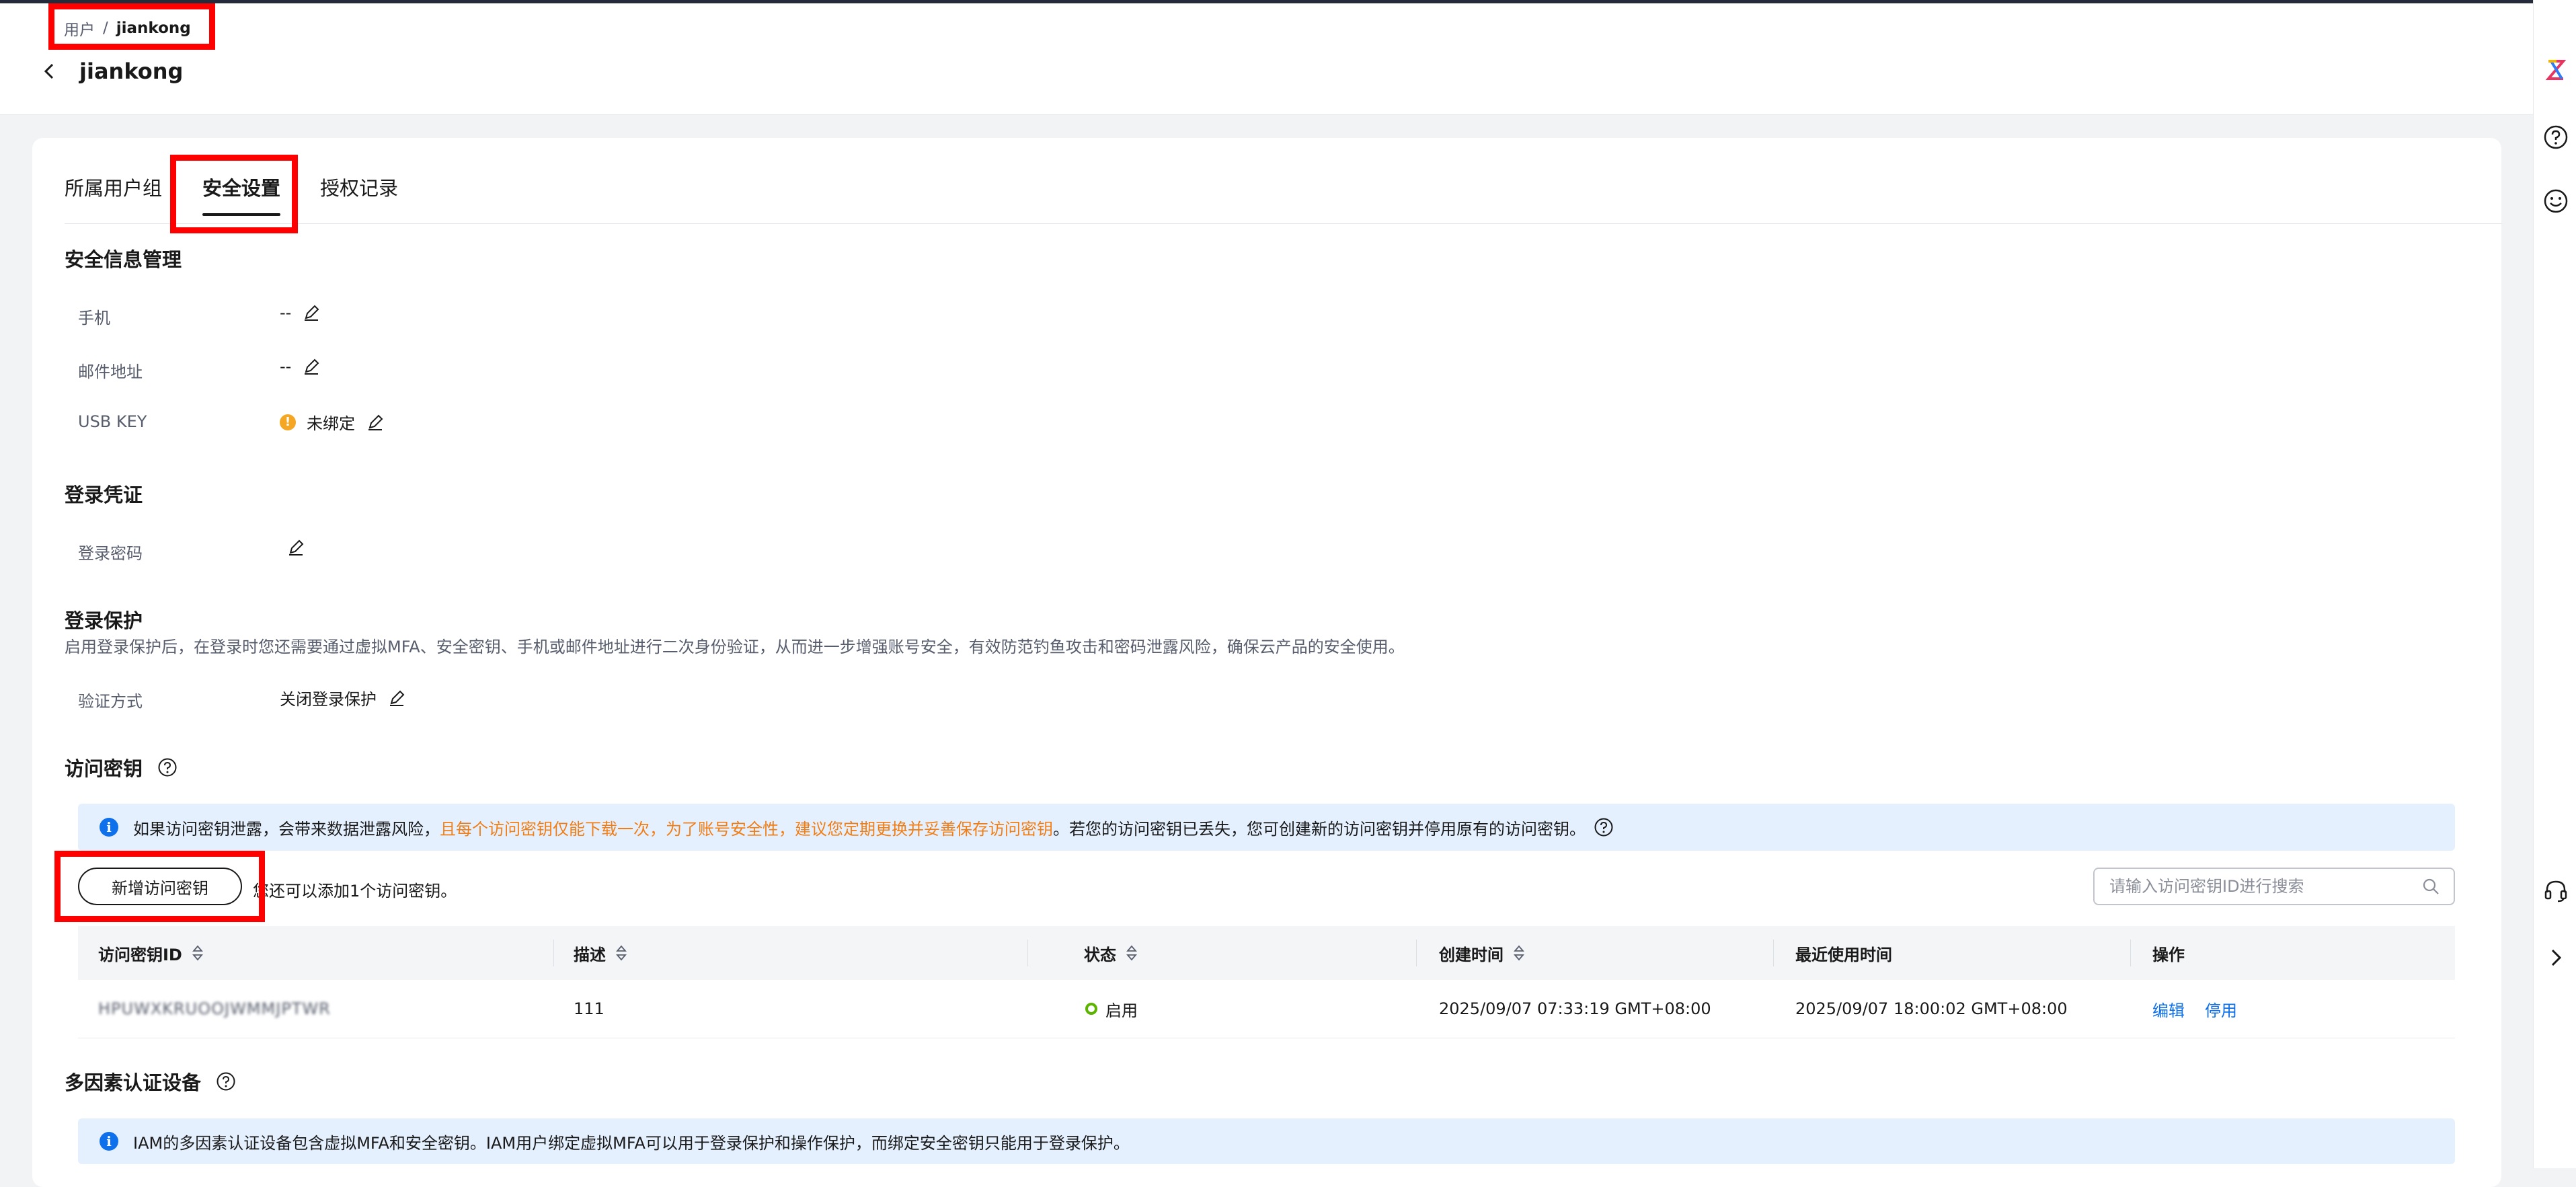  Describe the element at coordinates (312, 312) in the screenshot. I see `phone-edit-icon` at that location.